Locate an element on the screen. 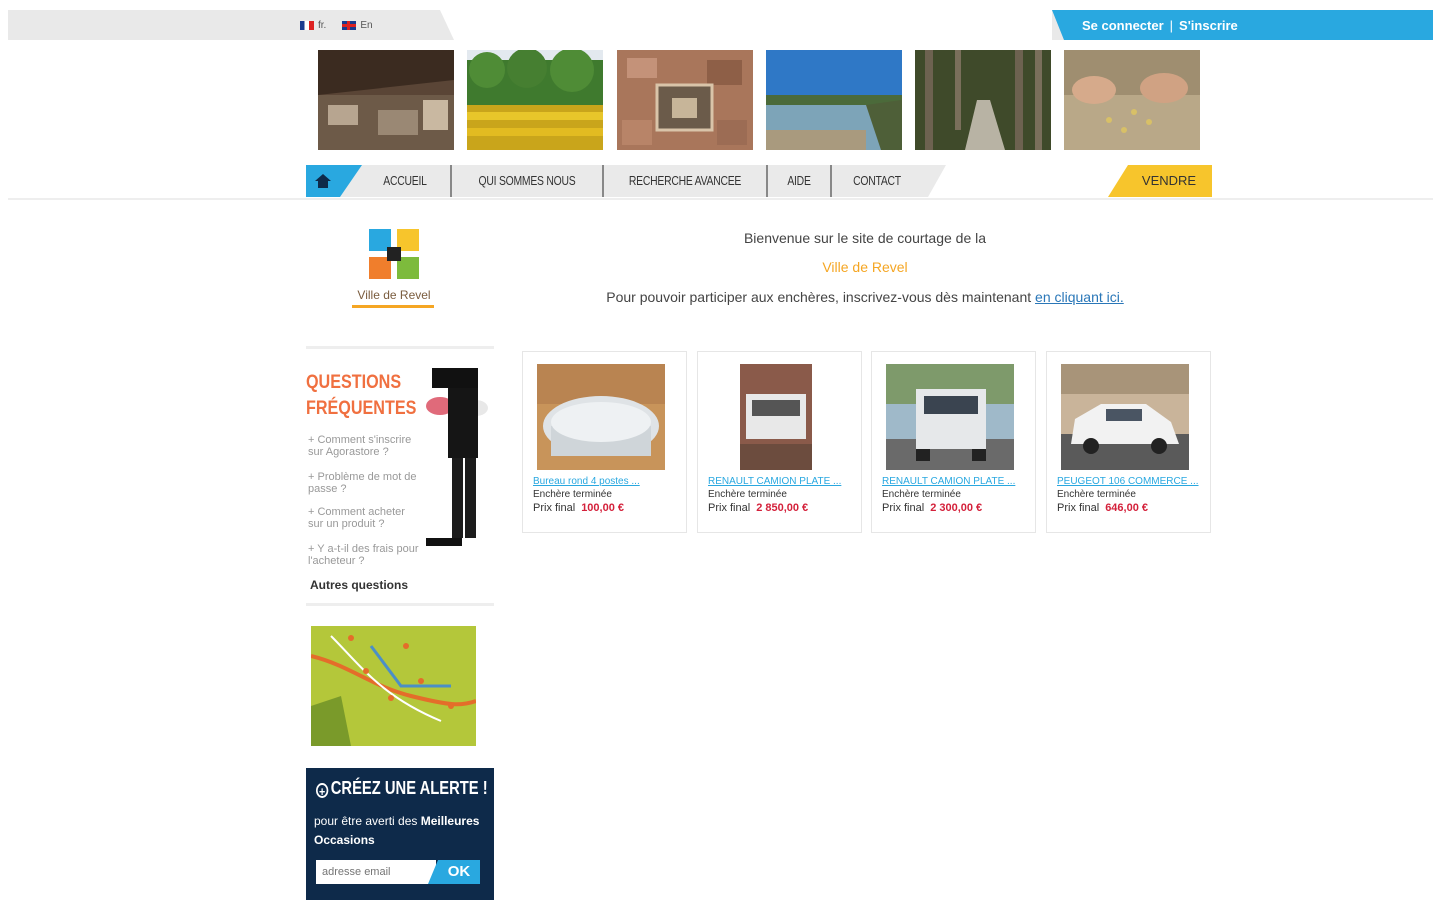 The image size is (1433, 900). language-fr: fr. is located at coordinates (313, 25).